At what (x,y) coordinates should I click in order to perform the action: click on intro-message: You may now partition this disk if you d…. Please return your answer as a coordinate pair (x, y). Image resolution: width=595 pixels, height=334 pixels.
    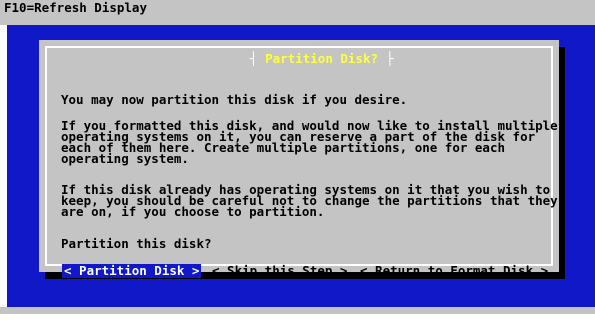
    Looking at the image, I should click on (234, 99).